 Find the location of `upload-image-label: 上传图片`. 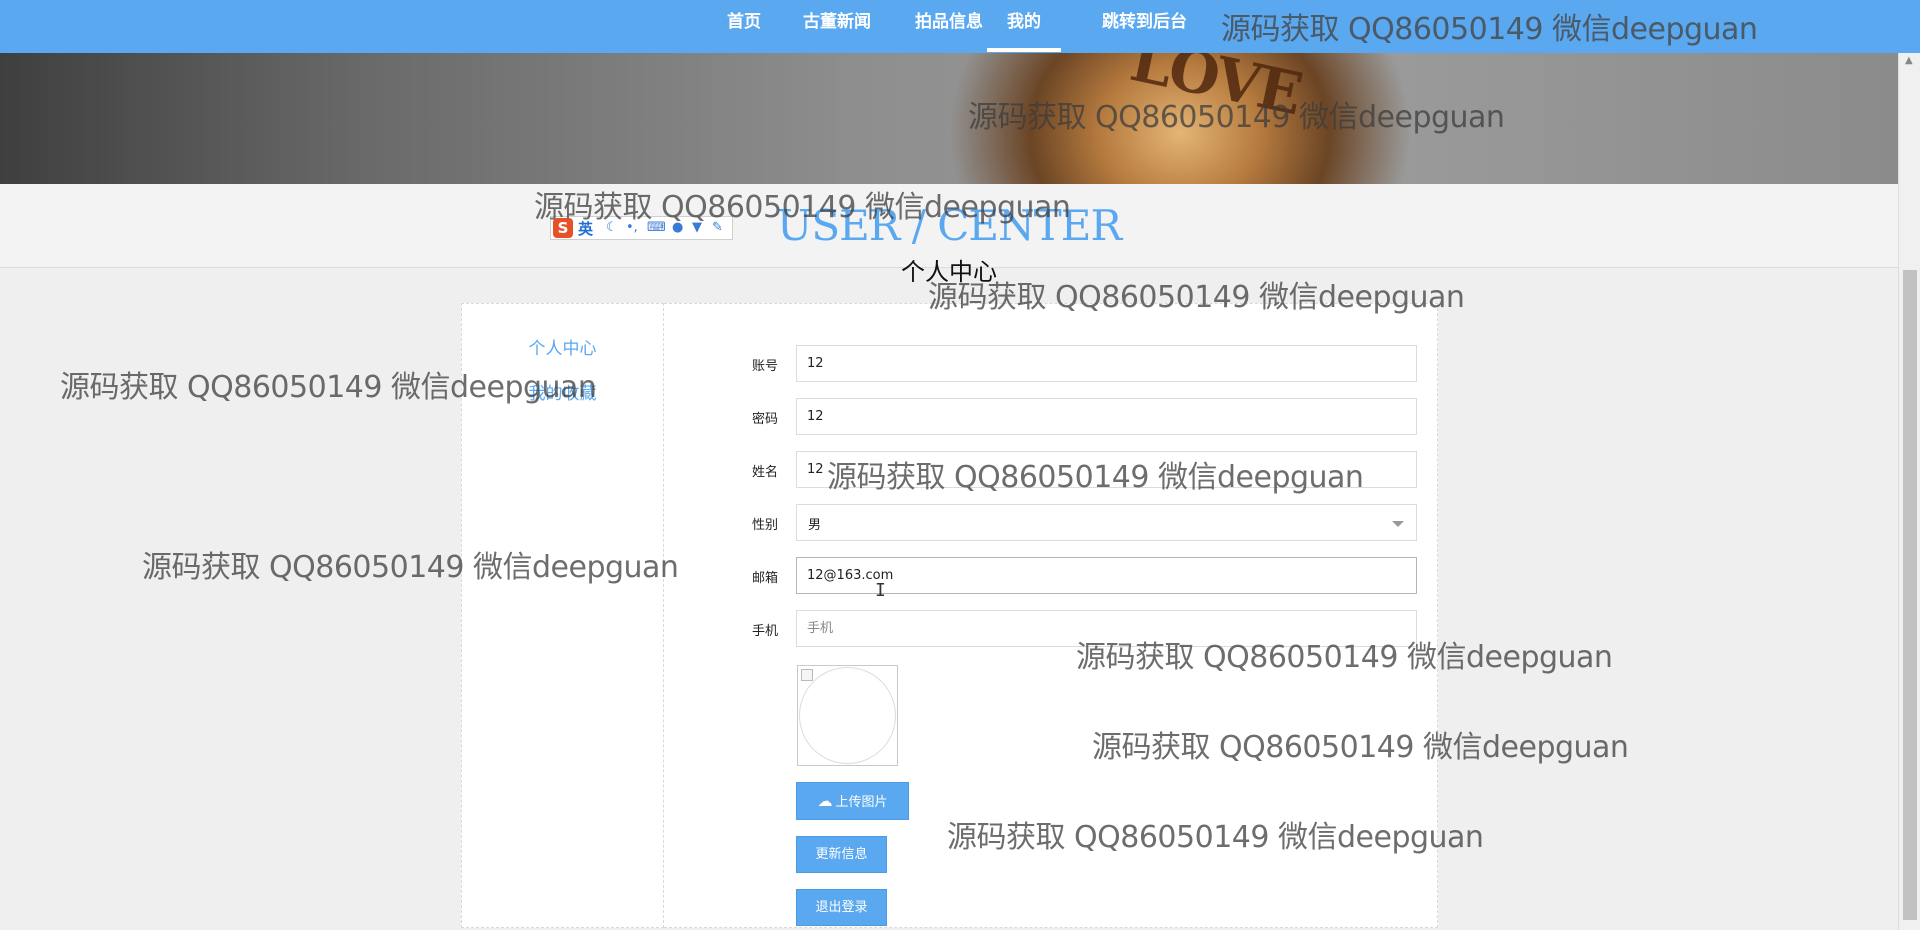

upload-image-label: 上传图片 is located at coordinates (861, 802).